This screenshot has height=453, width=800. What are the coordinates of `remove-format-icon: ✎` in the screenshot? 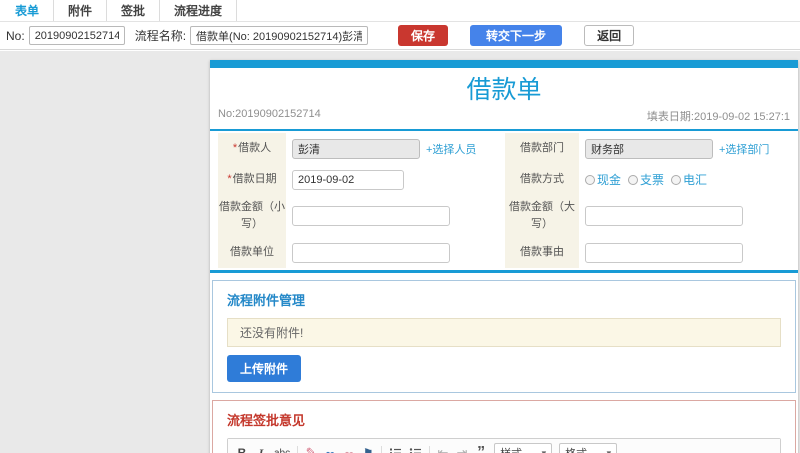 It's located at (311, 449).